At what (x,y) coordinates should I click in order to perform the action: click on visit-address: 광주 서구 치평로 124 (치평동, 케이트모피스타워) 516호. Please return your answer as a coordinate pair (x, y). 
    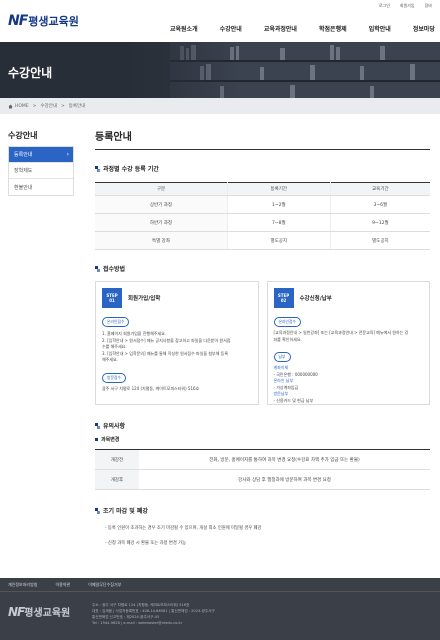
    Looking at the image, I should click on (151, 388).